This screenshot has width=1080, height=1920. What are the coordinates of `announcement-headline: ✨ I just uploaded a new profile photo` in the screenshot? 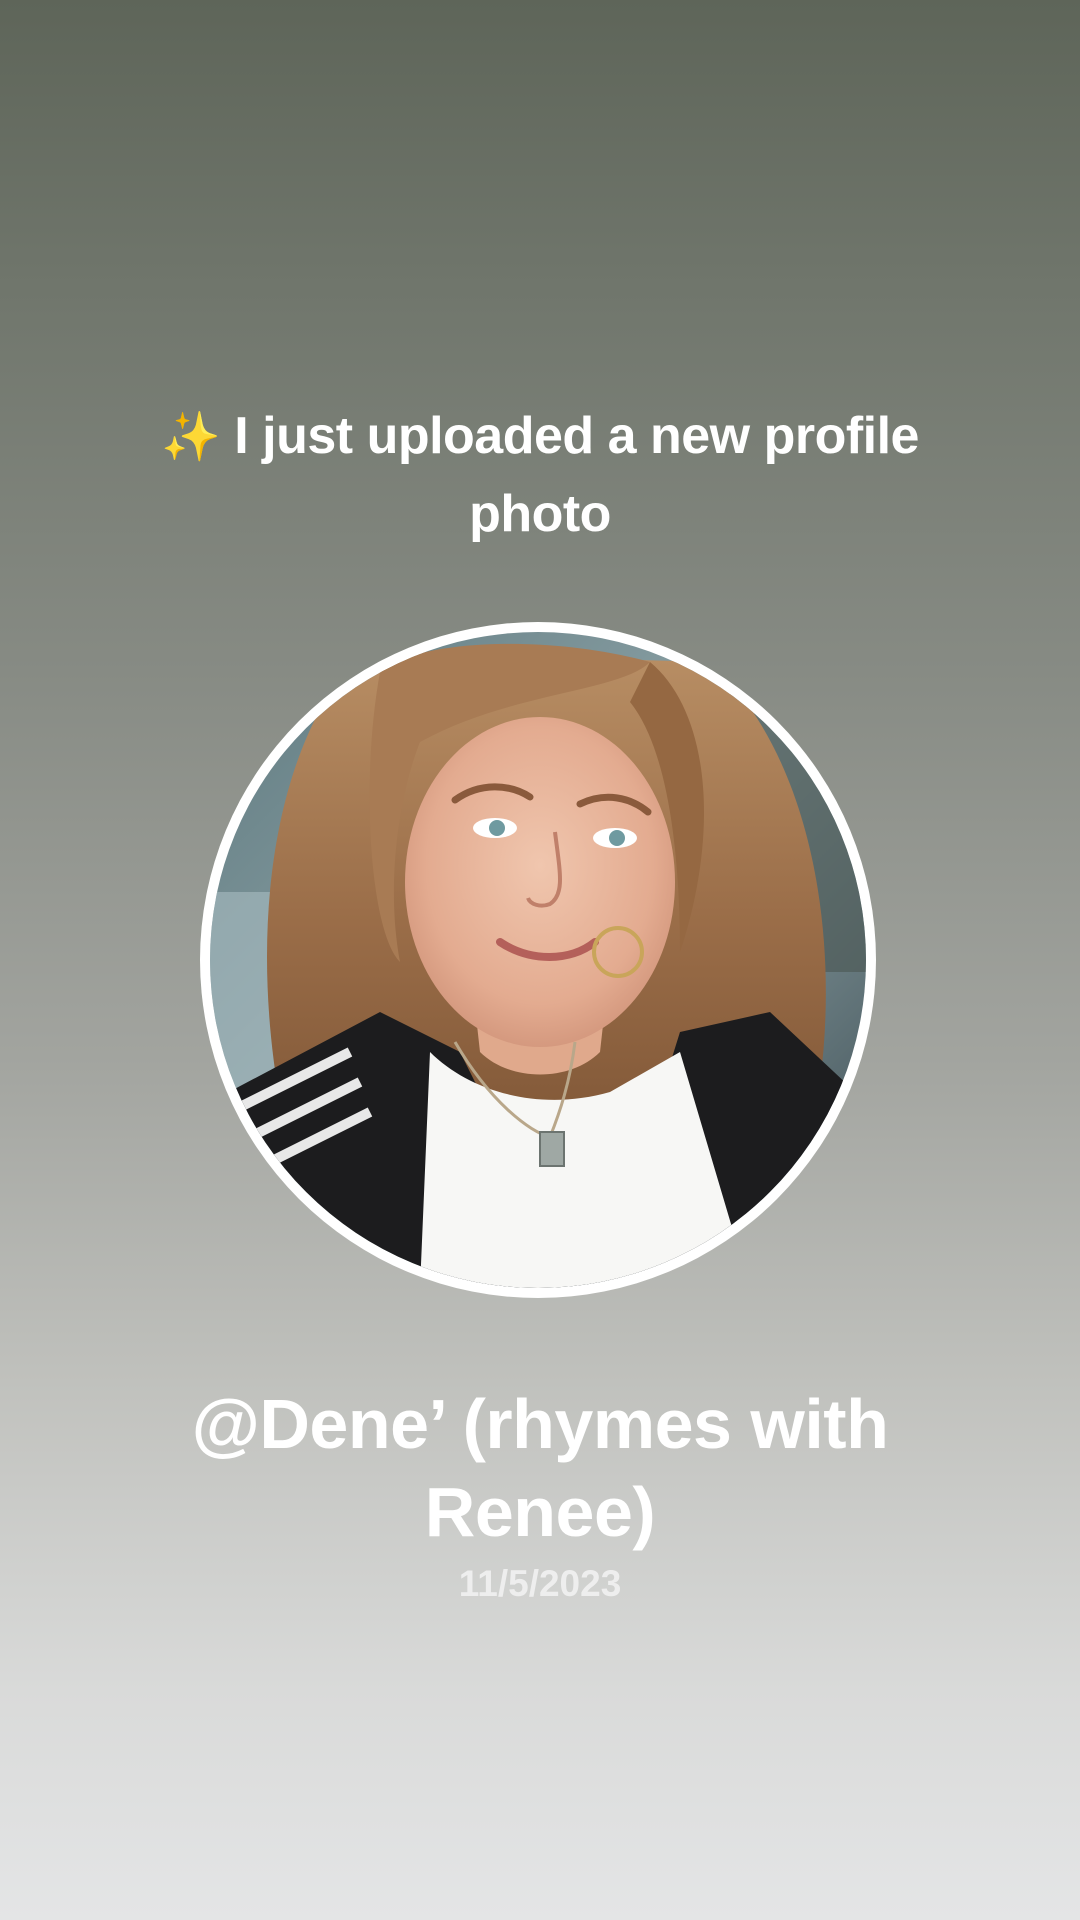 It's located at (540, 475).